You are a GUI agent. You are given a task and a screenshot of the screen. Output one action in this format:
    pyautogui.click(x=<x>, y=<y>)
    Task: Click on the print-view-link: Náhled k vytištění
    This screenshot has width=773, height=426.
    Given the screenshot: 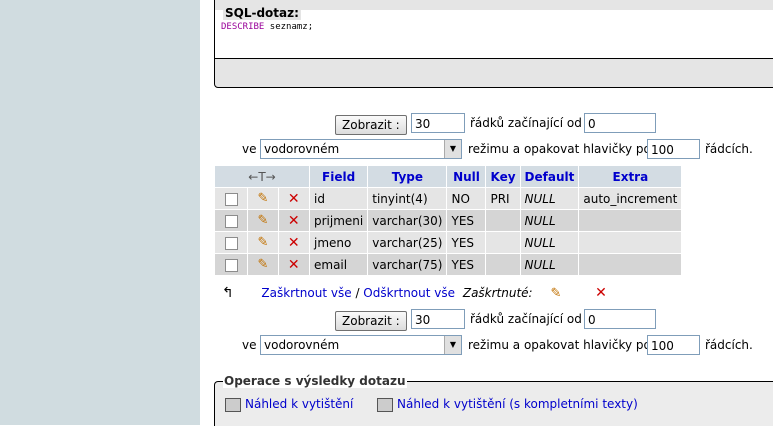 What is the action you would take?
    pyautogui.click(x=299, y=404)
    